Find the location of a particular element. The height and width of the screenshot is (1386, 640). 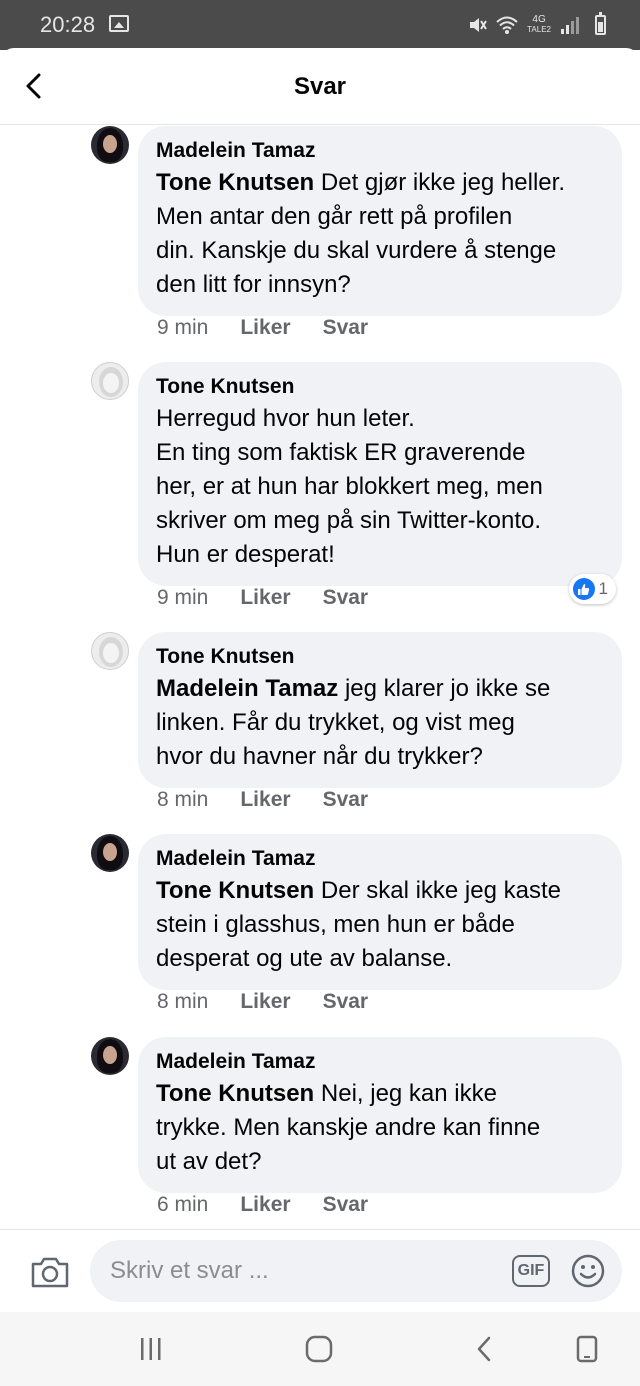

network-indicator: 4G TALE2 is located at coordinates (539, 25).